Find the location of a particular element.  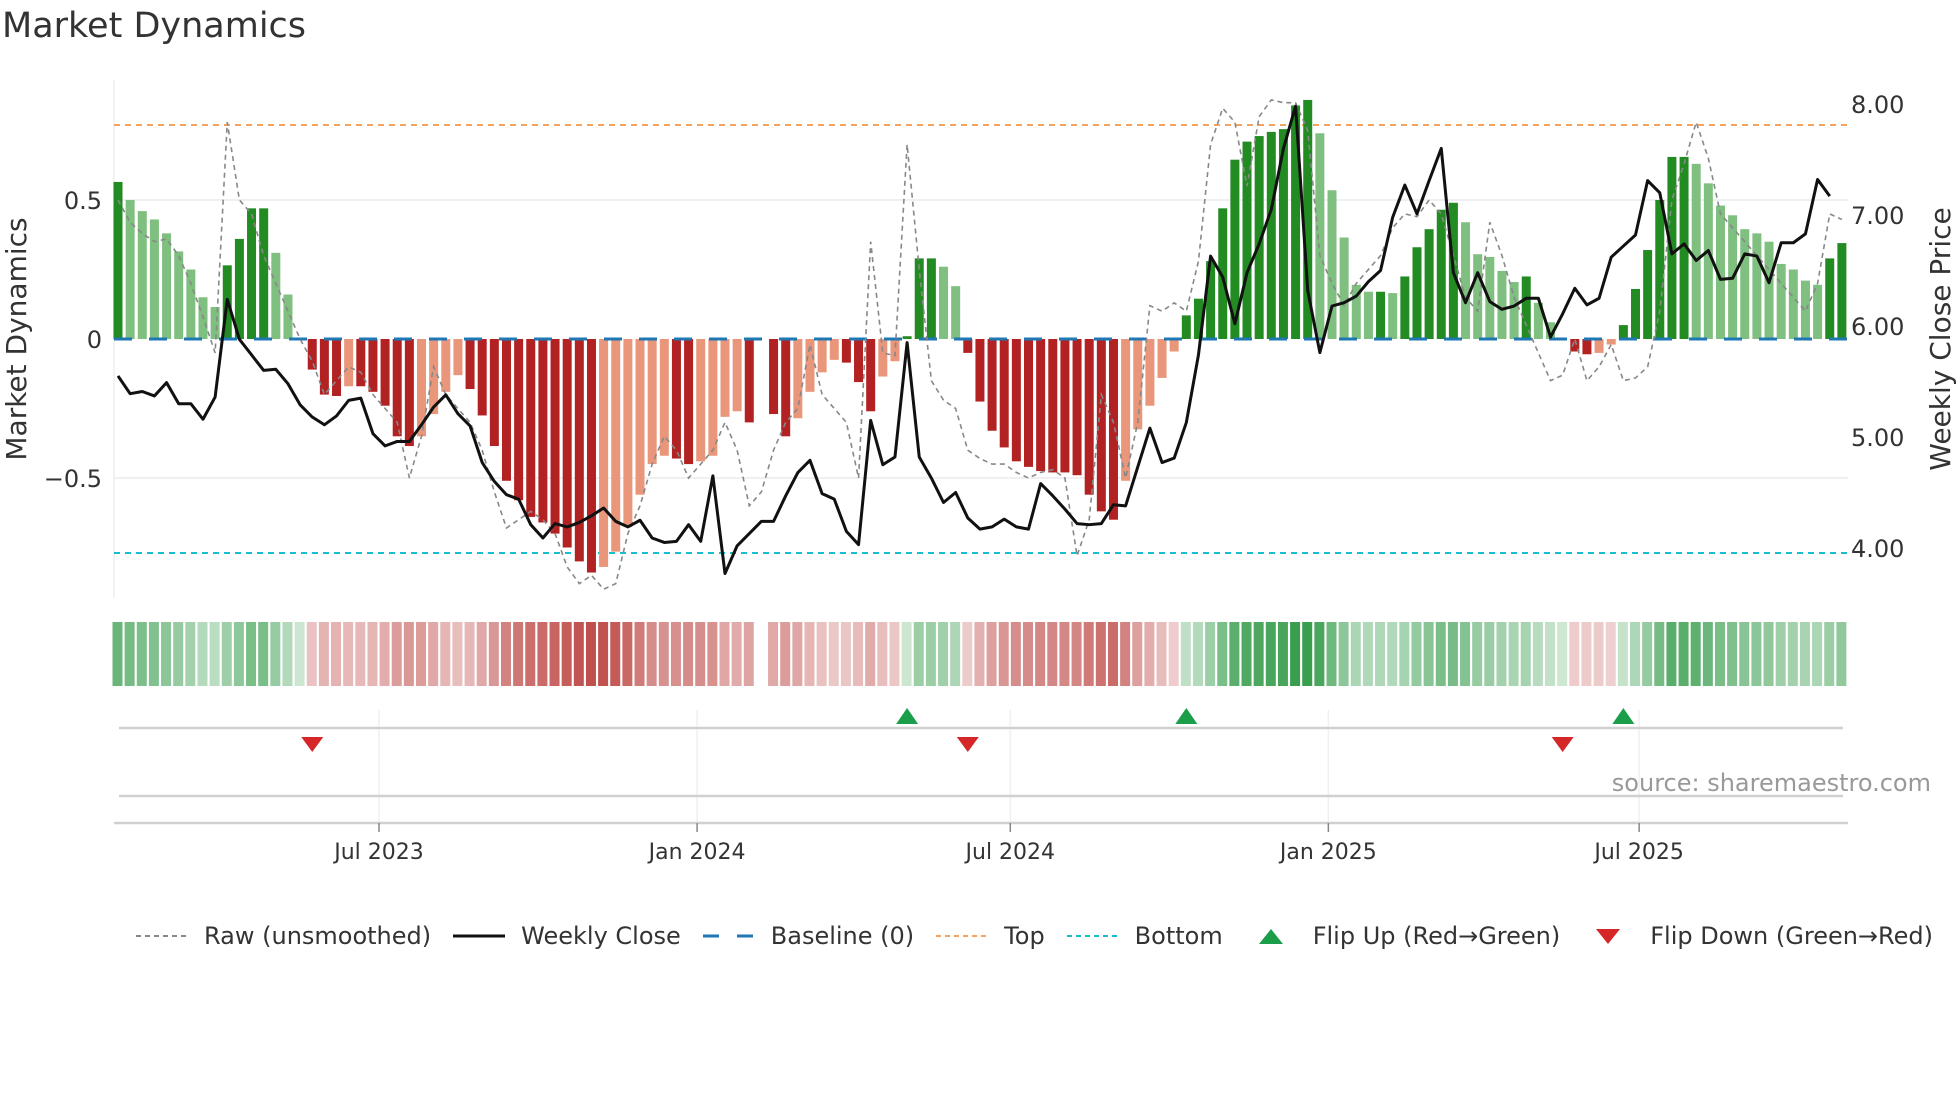

x-tick-label: Jul 2025 is located at coordinates (1638, 852).